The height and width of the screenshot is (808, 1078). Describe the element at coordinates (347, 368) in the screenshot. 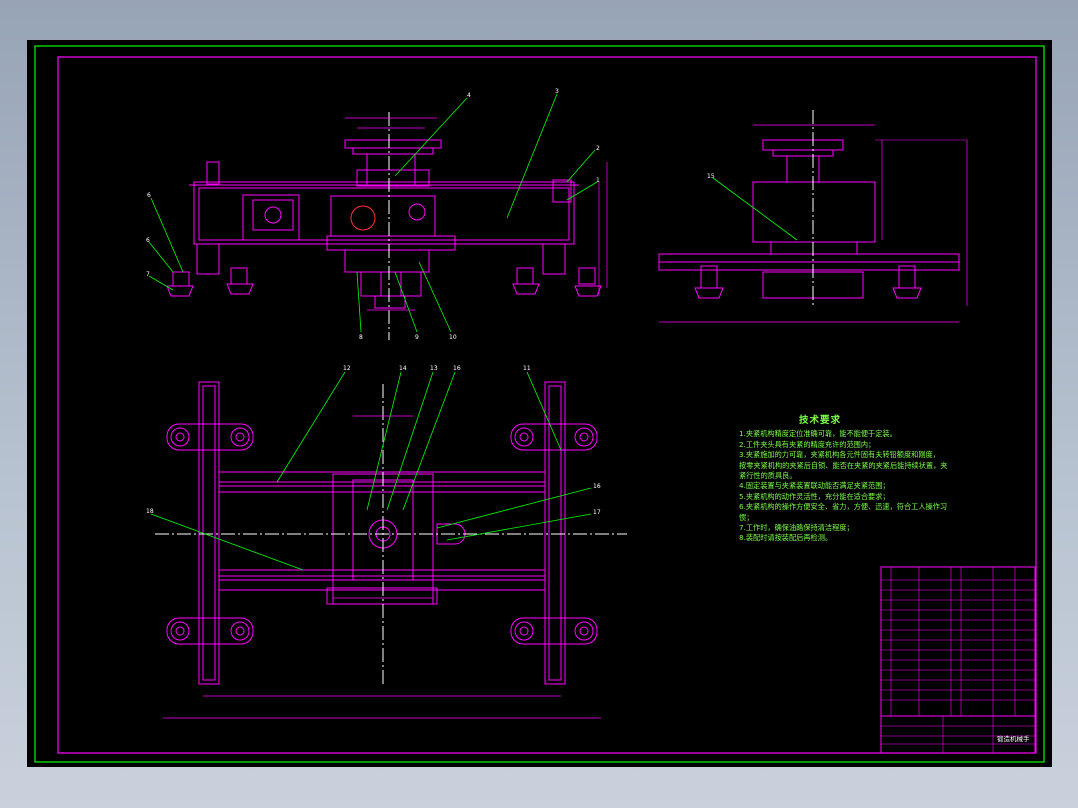

I see `leader-label: 12` at that location.